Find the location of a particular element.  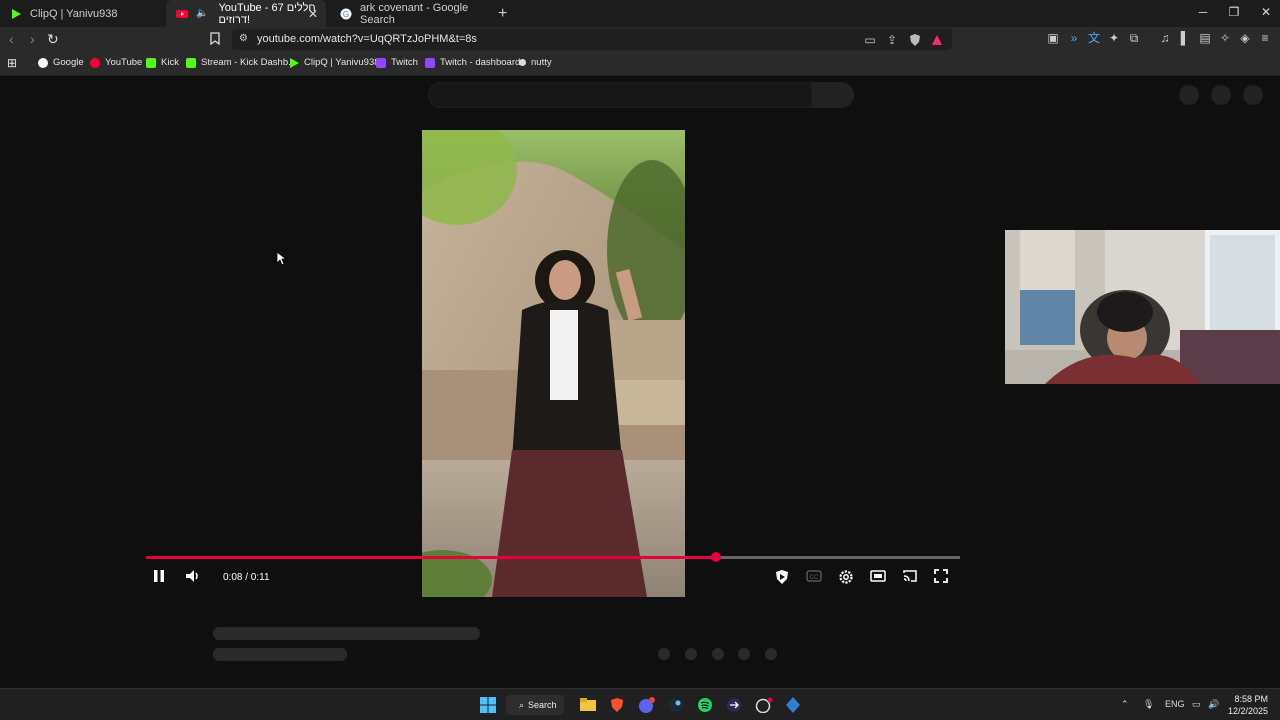

google-icon is located at coordinates (43, 62).